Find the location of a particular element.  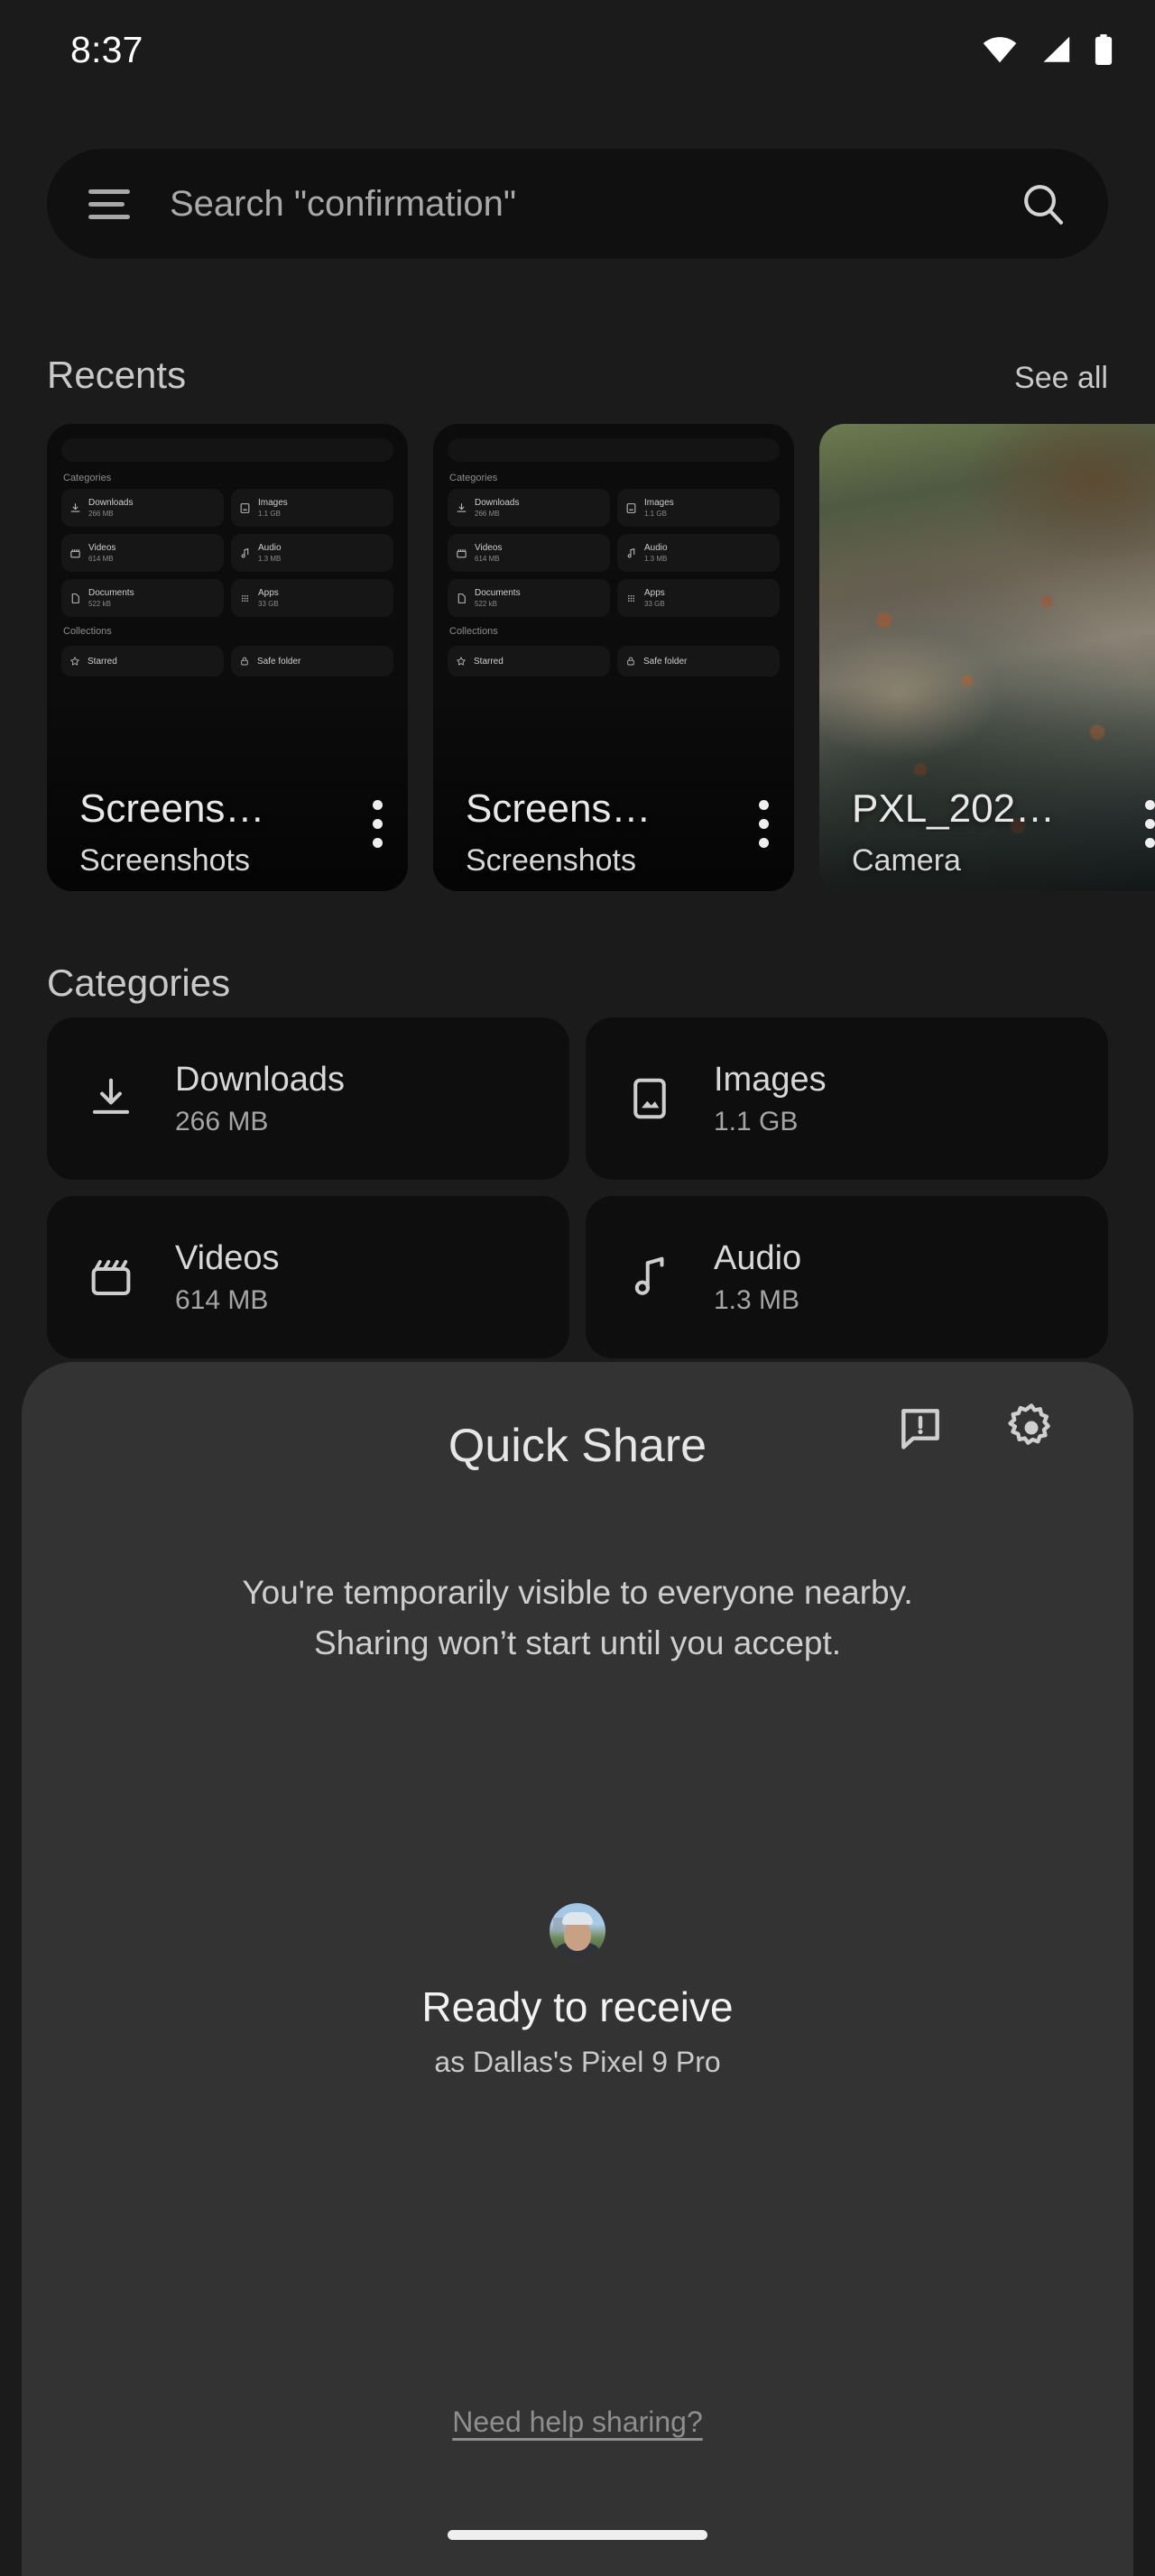

category-label: Audio is located at coordinates (758, 1257).